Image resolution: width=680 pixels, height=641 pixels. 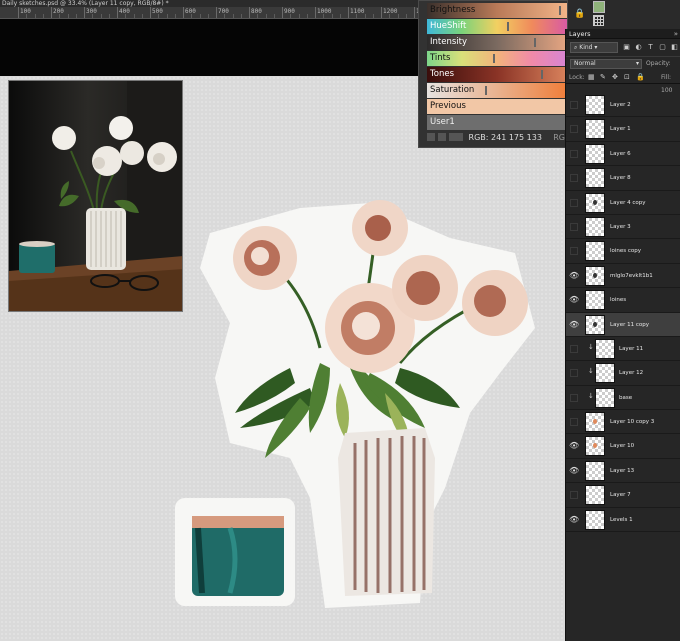 I want to click on layer-row: 👁 Layer 11 copy, so click(x=623, y=324).